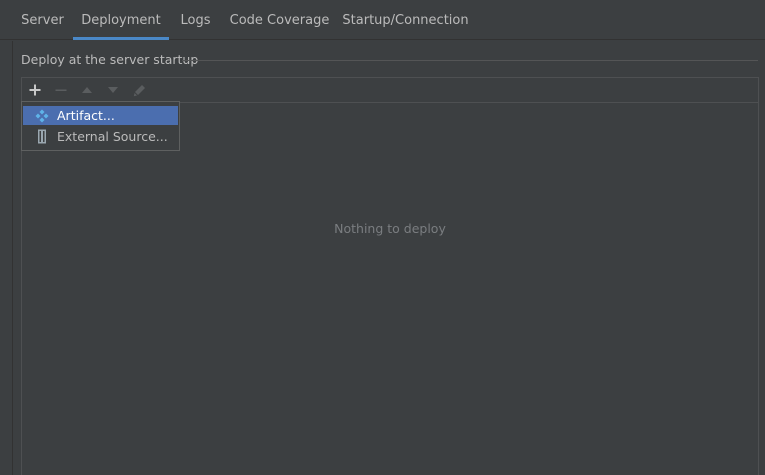 The image size is (765, 475). I want to click on tab-label: Logs, so click(195, 20).